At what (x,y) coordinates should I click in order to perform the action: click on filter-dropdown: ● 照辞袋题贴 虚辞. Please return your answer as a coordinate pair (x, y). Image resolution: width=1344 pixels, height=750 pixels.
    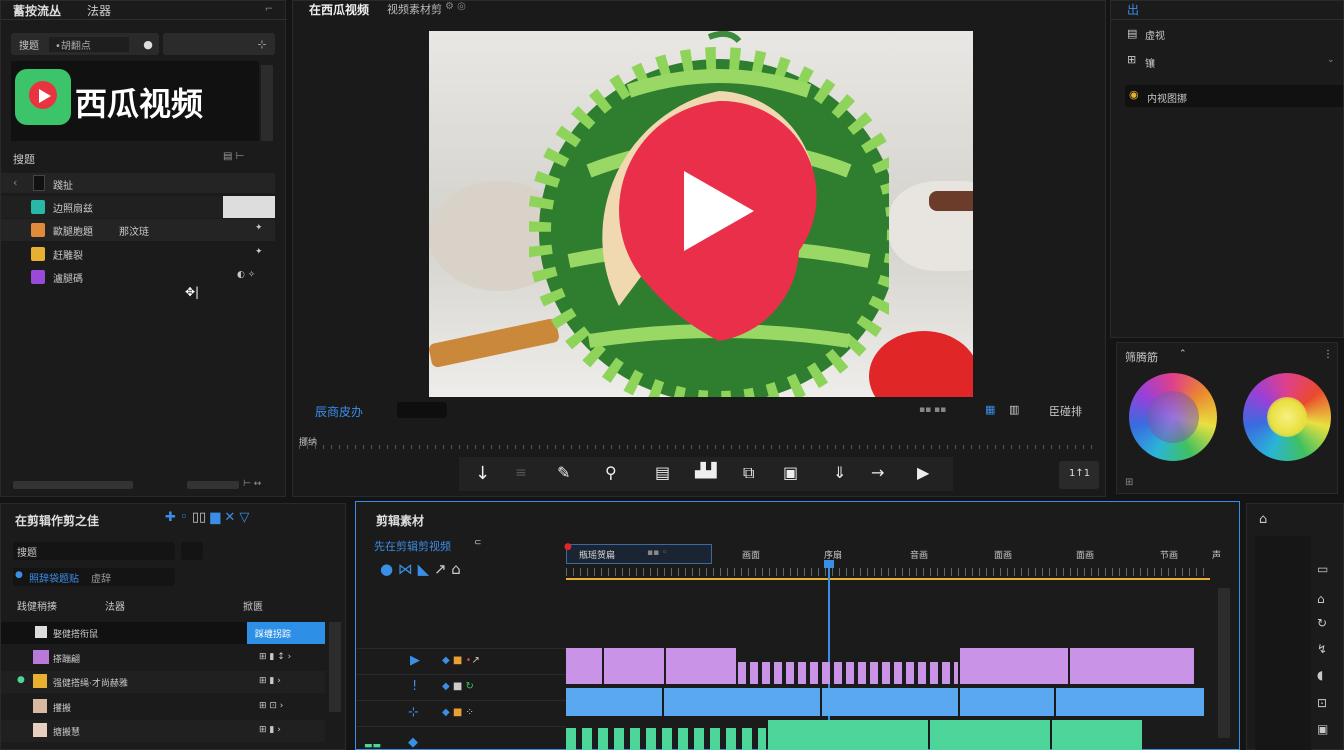
    Looking at the image, I should click on (94, 577).